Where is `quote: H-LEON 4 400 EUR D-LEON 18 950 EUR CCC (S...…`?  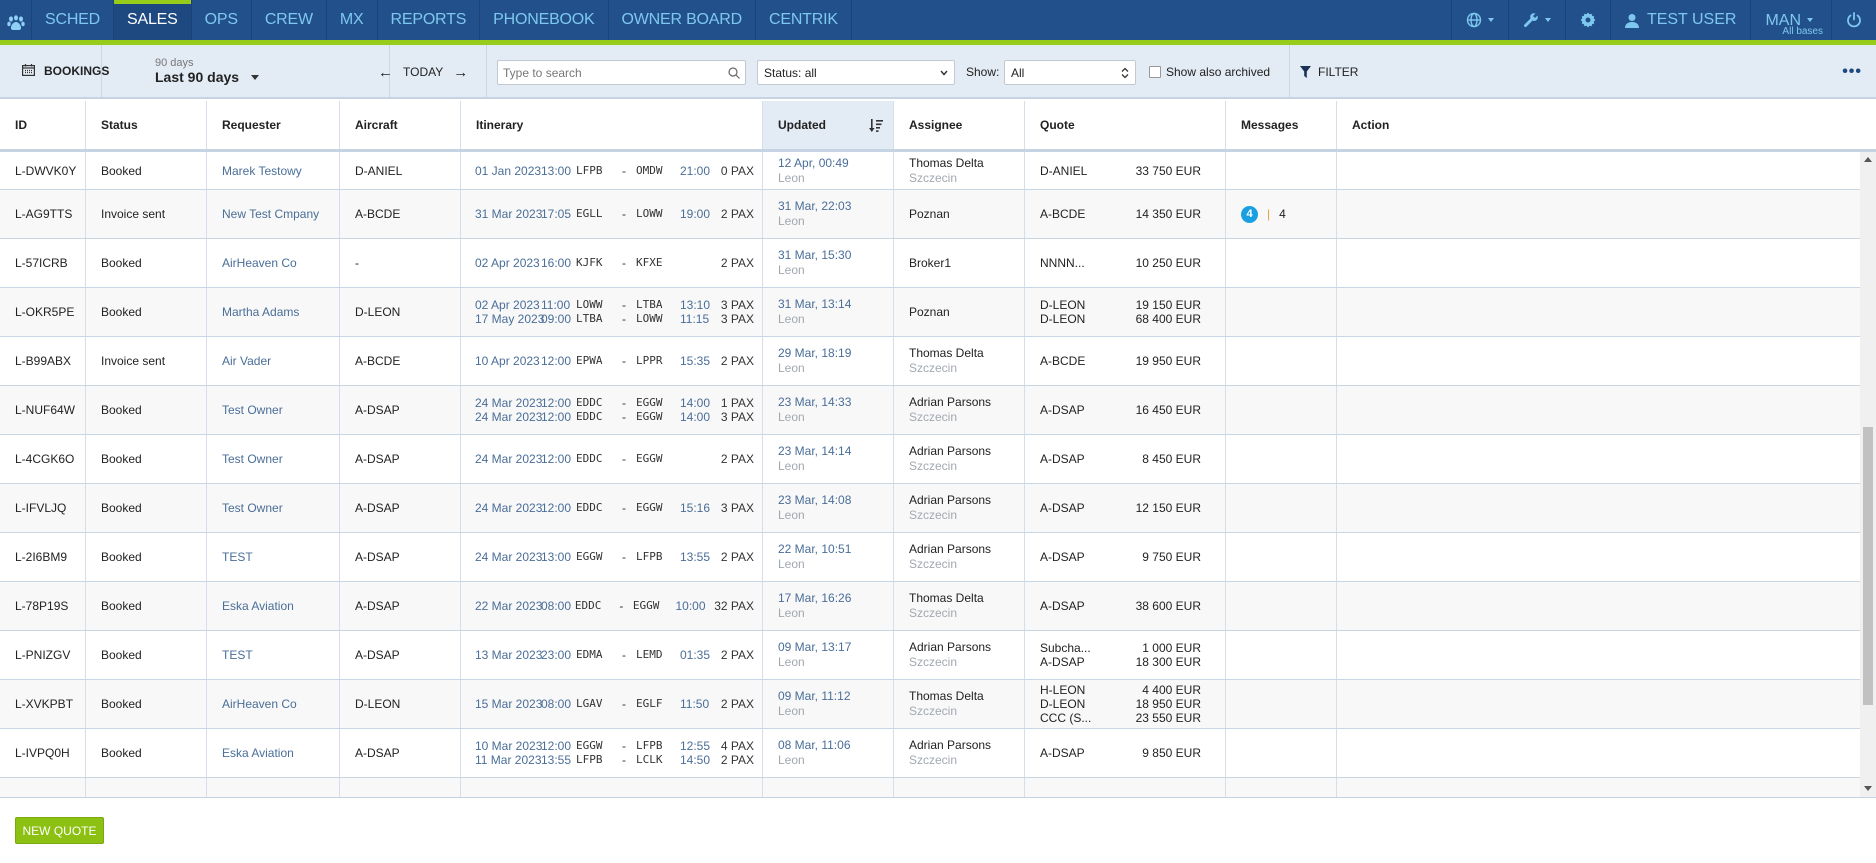 quote: H-LEON 4 400 EUR D-LEON 18 950 EUR CCC (S...… is located at coordinates (1125, 704).